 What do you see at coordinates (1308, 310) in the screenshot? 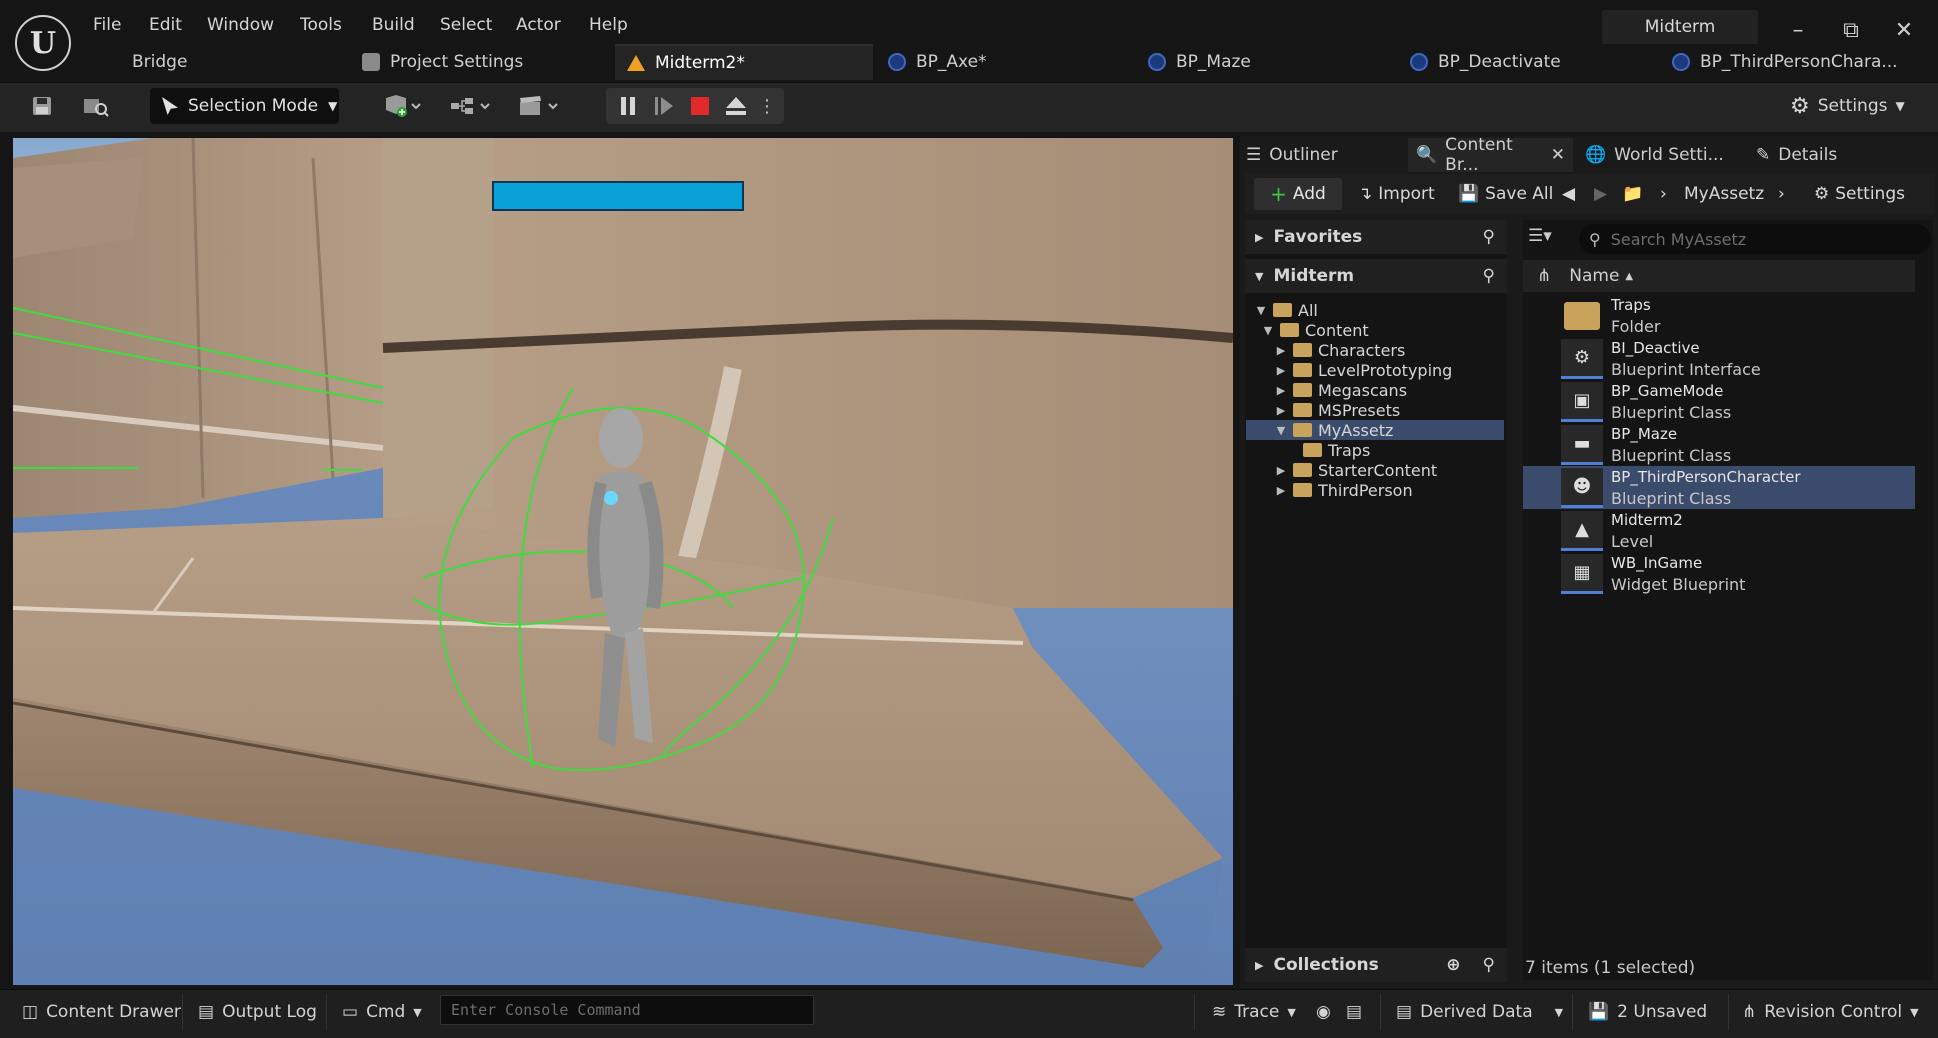
I see `tree-label: All` at bounding box center [1308, 310].